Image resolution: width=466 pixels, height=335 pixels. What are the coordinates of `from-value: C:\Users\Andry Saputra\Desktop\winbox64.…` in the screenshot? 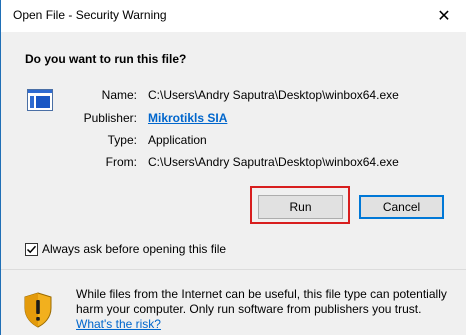 It's located at (273, 162).